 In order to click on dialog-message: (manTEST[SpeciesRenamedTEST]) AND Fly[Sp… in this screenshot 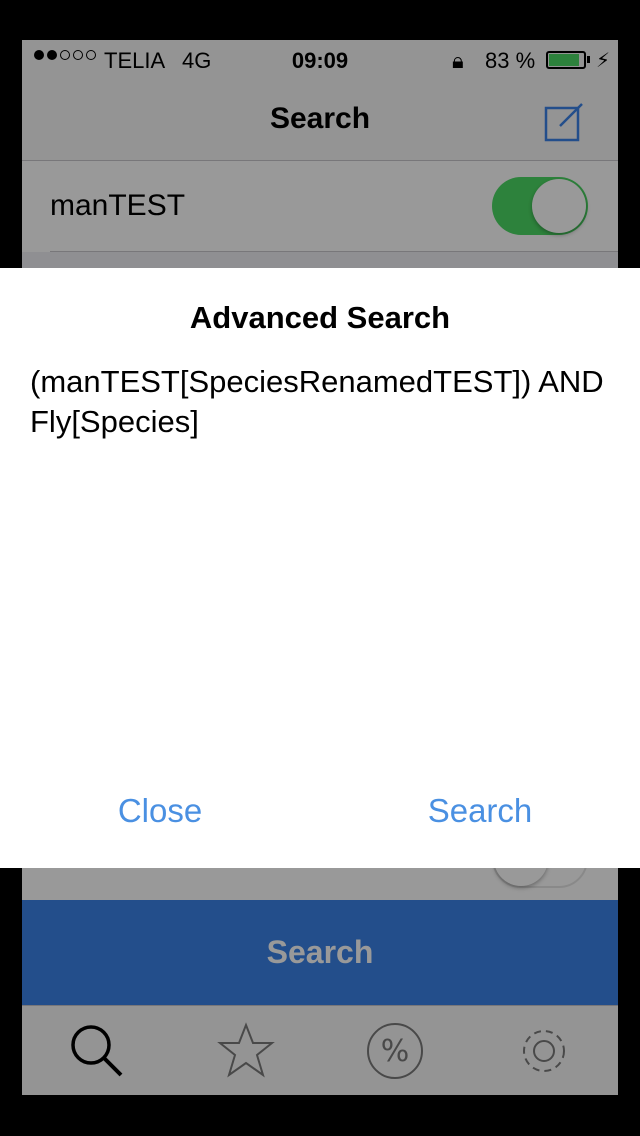, I will do `click(317, 401)`.